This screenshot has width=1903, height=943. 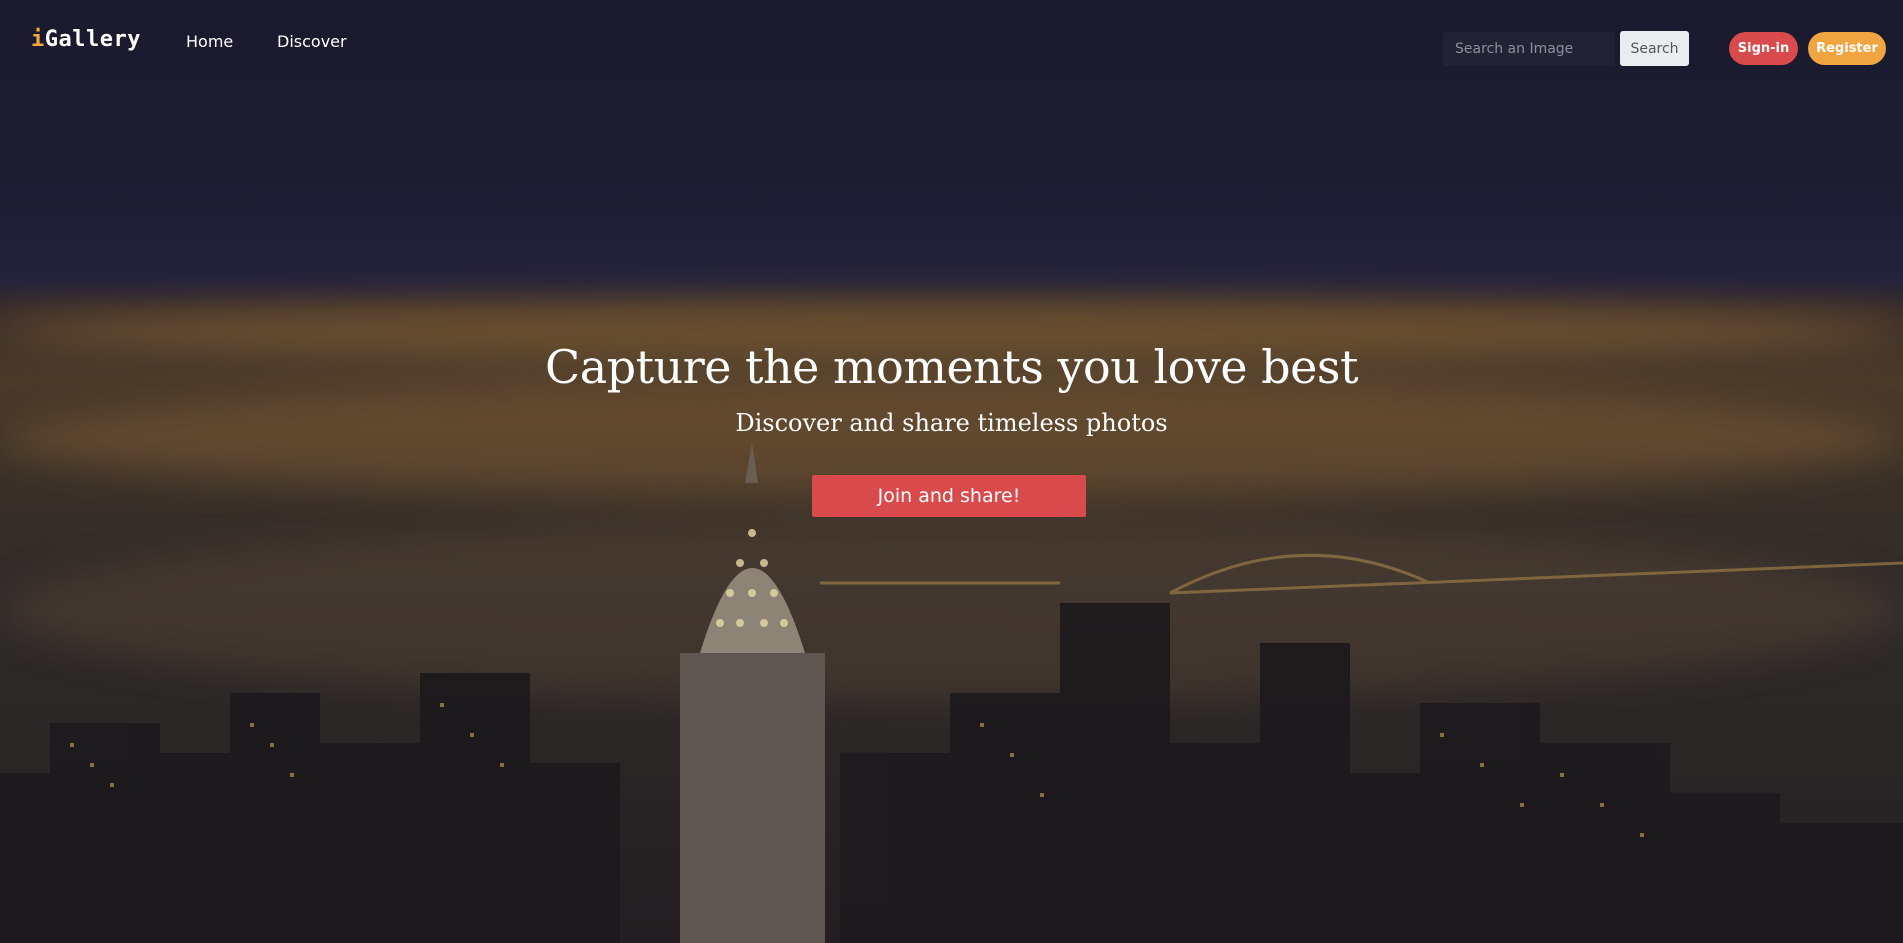 I want to click on brand-logo: iGallery, so click(x=86, y=39).